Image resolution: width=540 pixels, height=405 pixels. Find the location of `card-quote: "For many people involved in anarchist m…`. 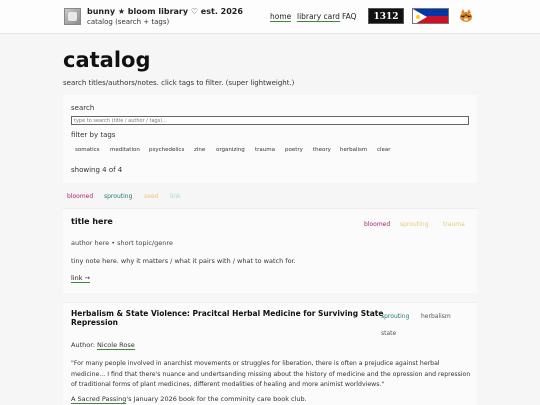

card-quote: "For many people involved in anarchist m… is located at coordinates (271, 374).